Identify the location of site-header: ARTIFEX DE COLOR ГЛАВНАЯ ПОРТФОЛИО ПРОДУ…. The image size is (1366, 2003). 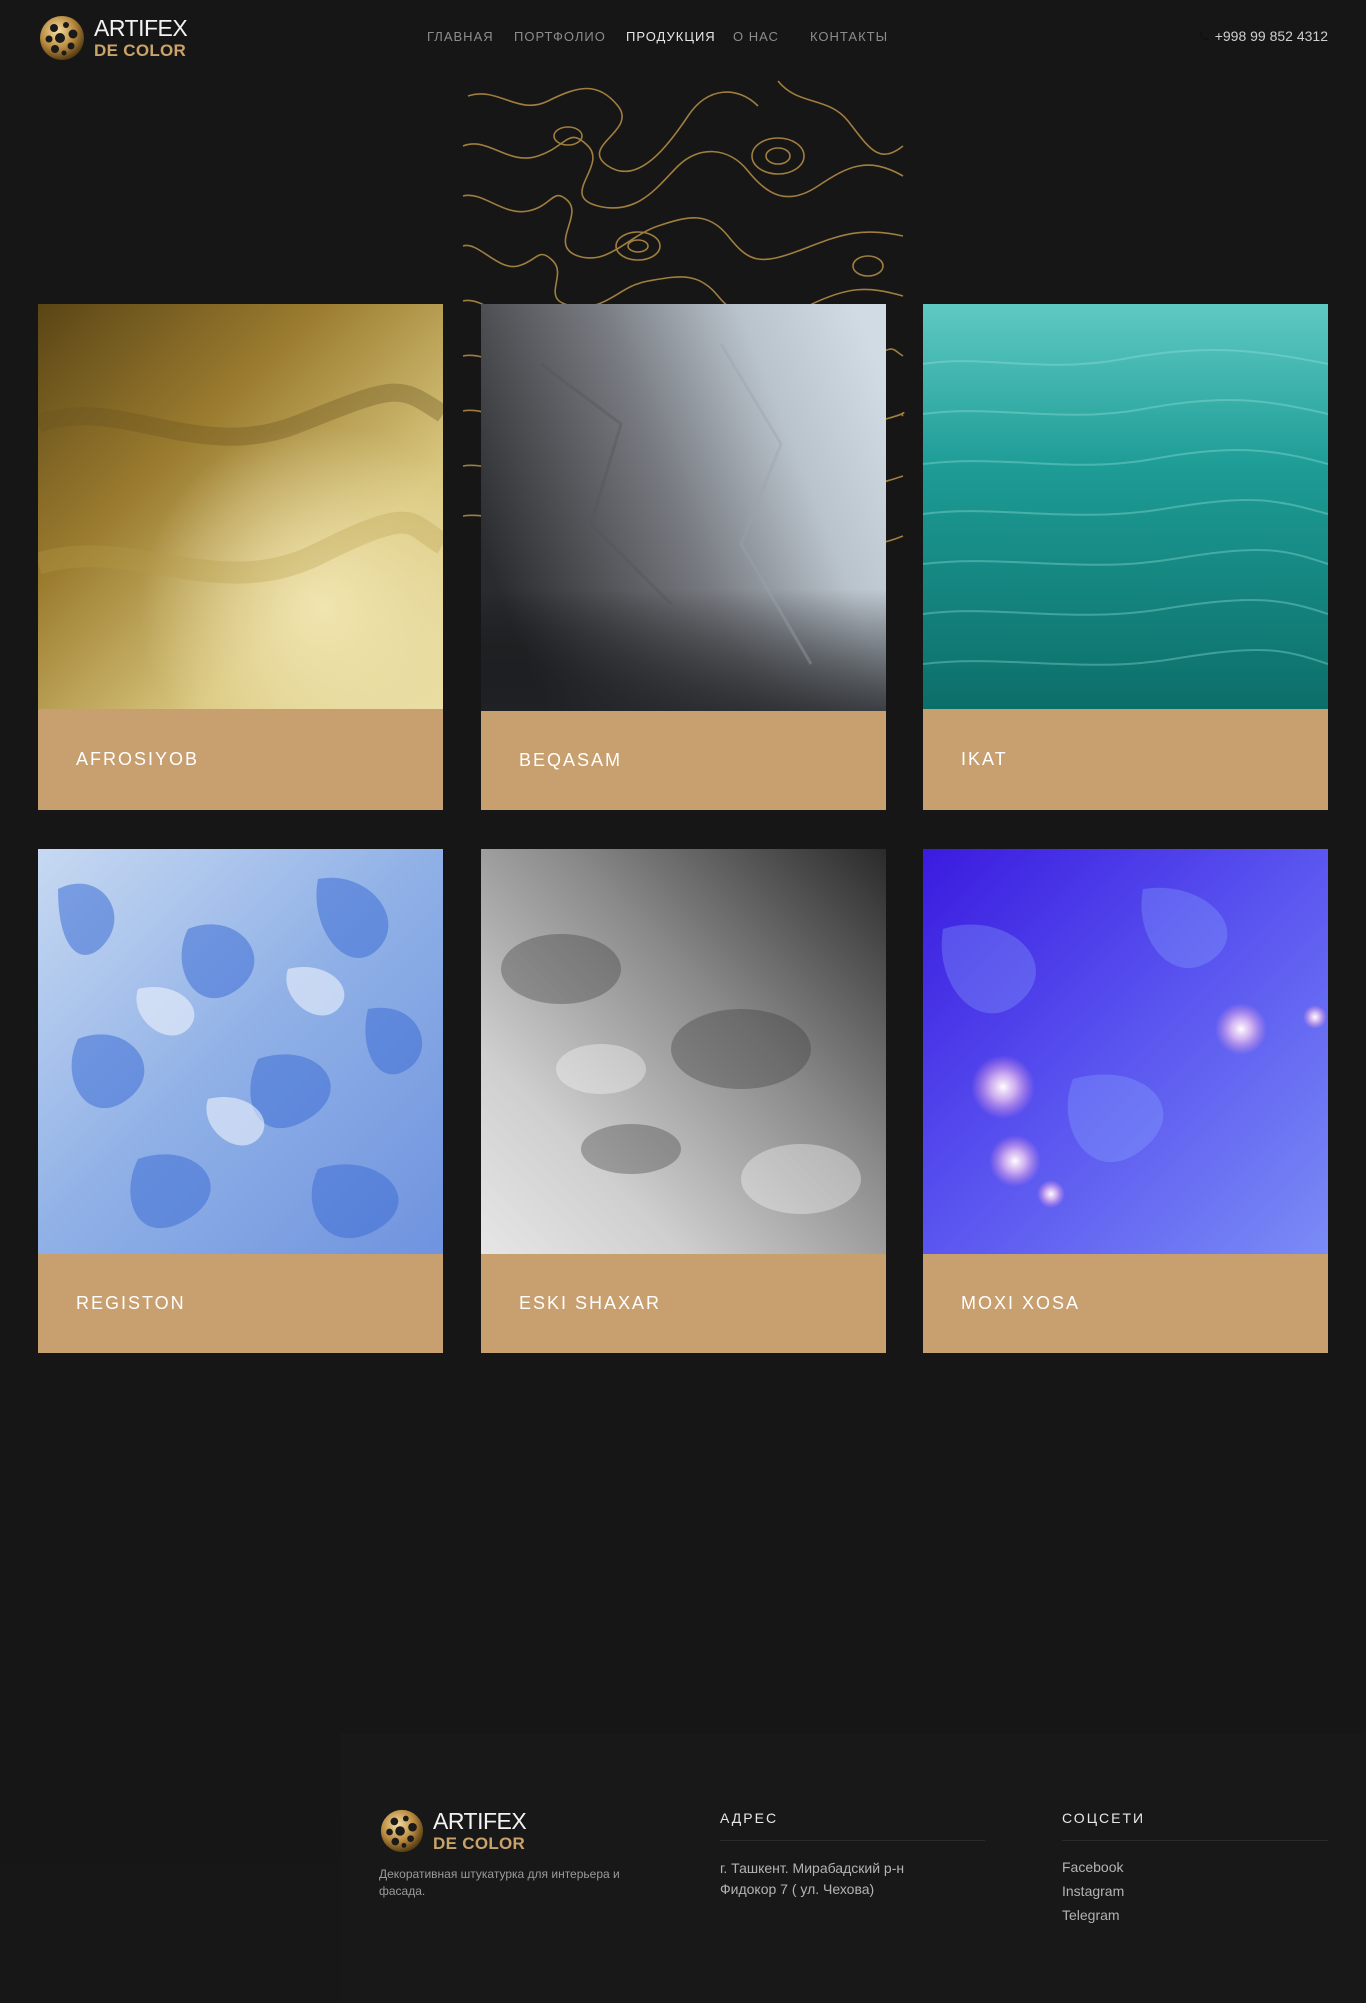
(683, 38).